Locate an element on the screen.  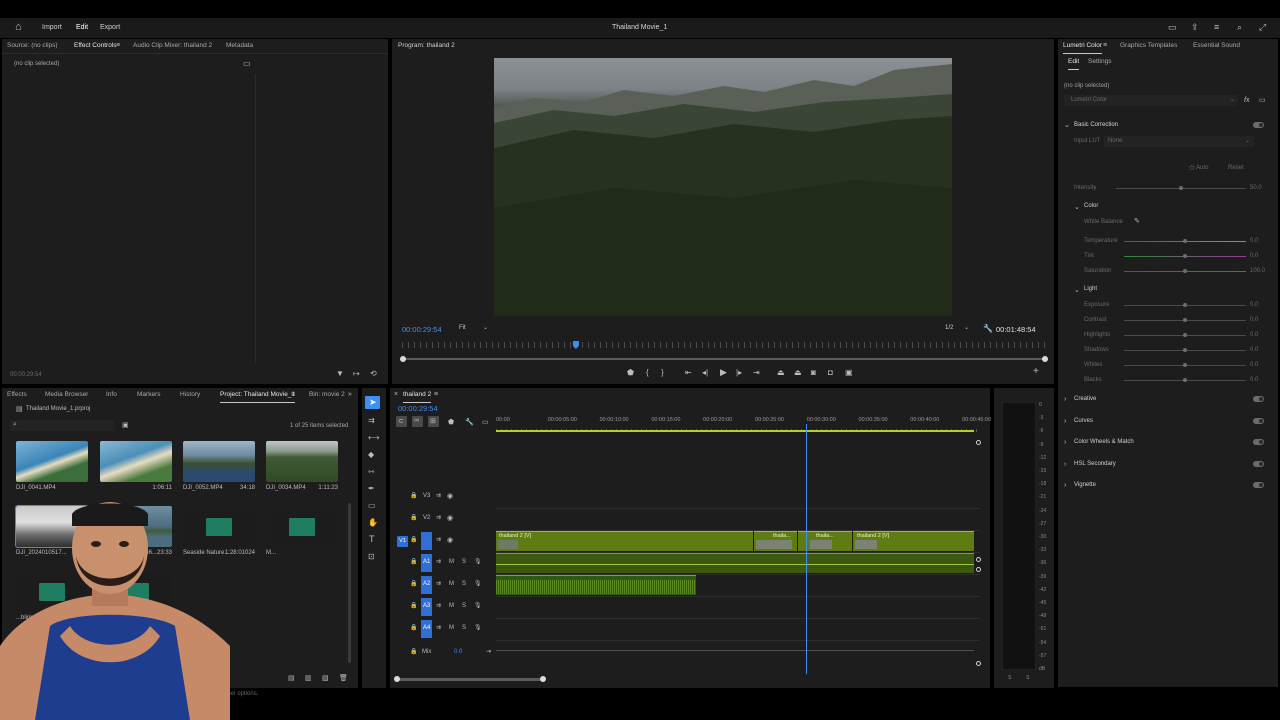
slider-exposure is located at coordinates (1185, 305).